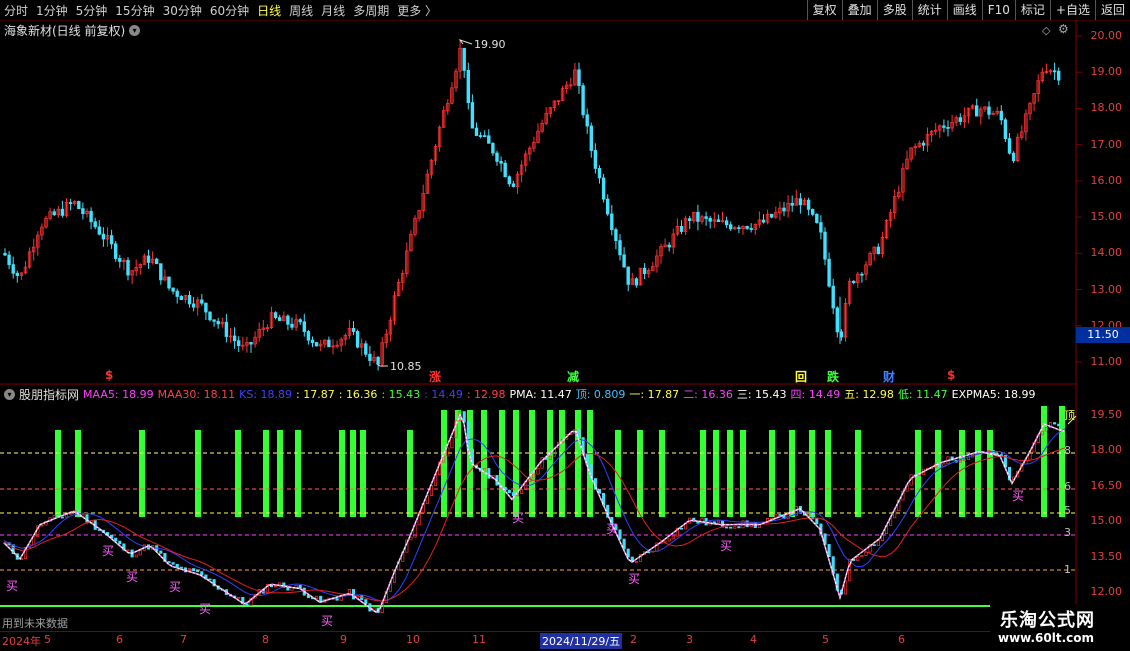  What do you see at coordinates (443, 394) in the screenshot?
I see `indicator-value: : 14.49` at bounding box center [443, 394].